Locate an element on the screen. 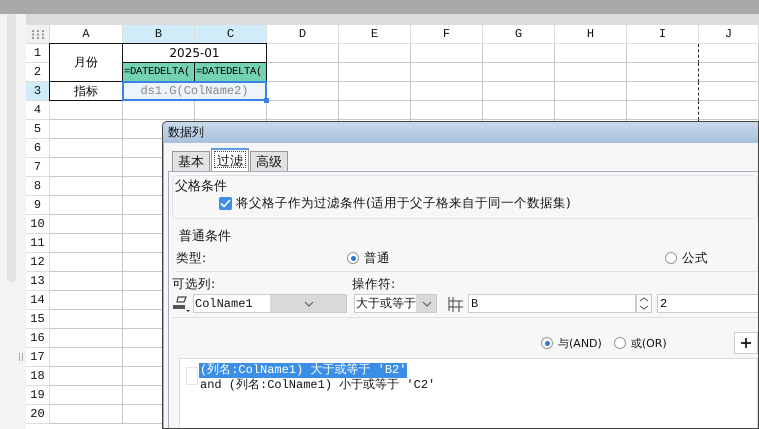 The height and width of the screenshot is (429, 759). field-label: 可选列: is located at coordinates (194, 284).